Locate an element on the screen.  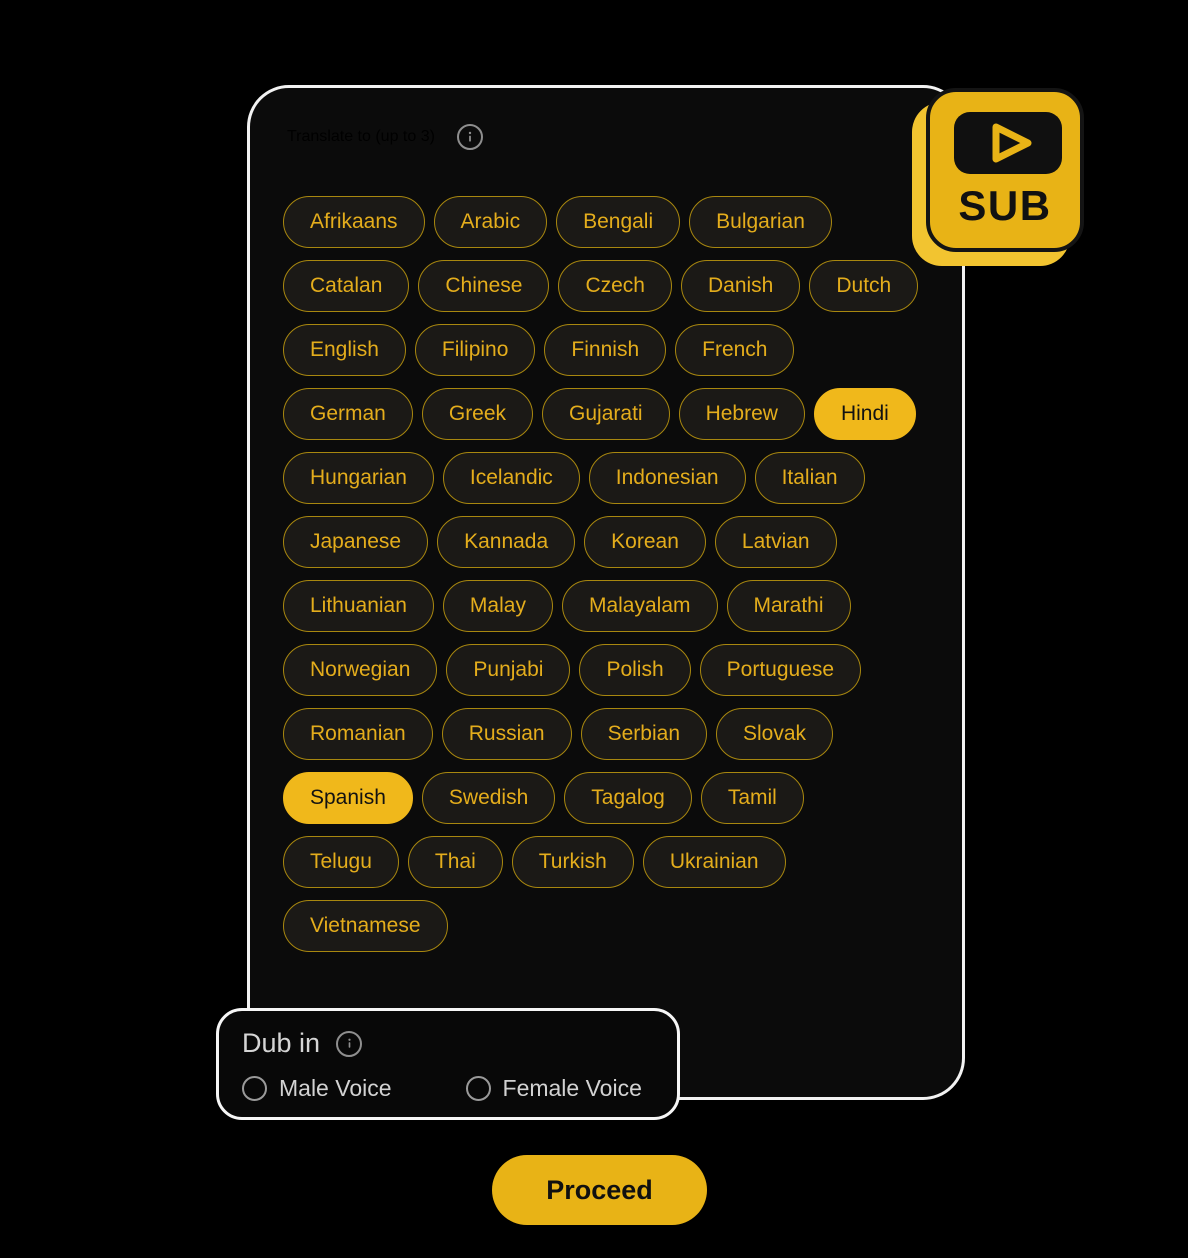
language-pill-indonesian: Indonesian is located at coordinates (667, 478).